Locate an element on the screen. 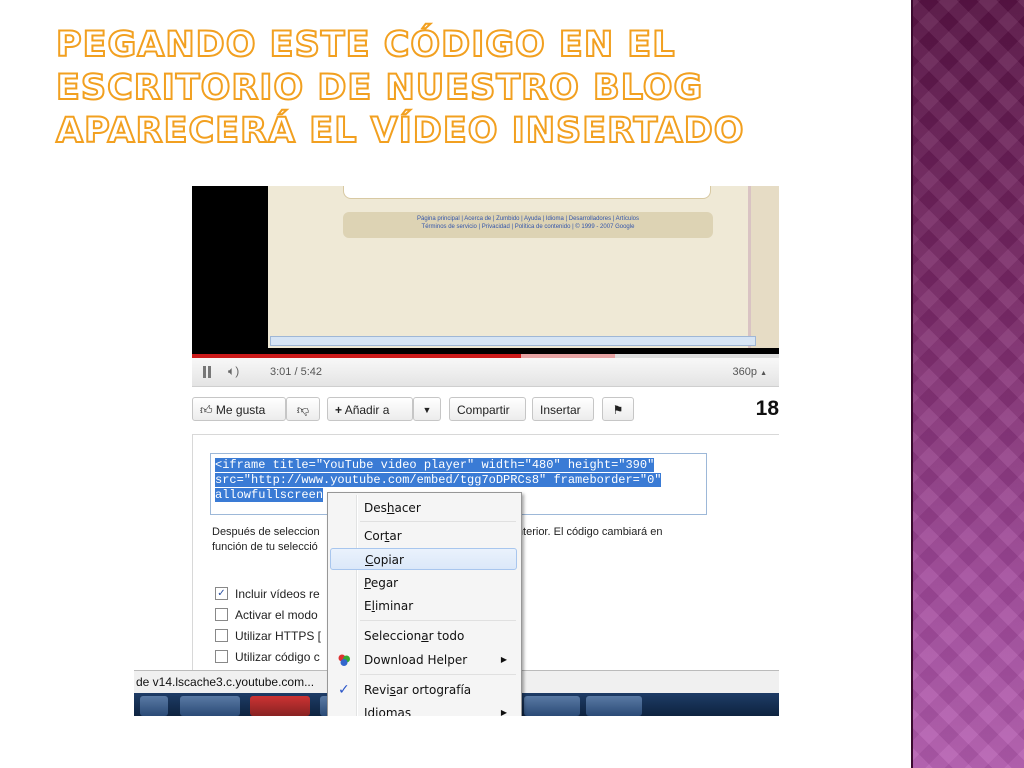  taskbar-item-app is located at coordinates (280, 706).